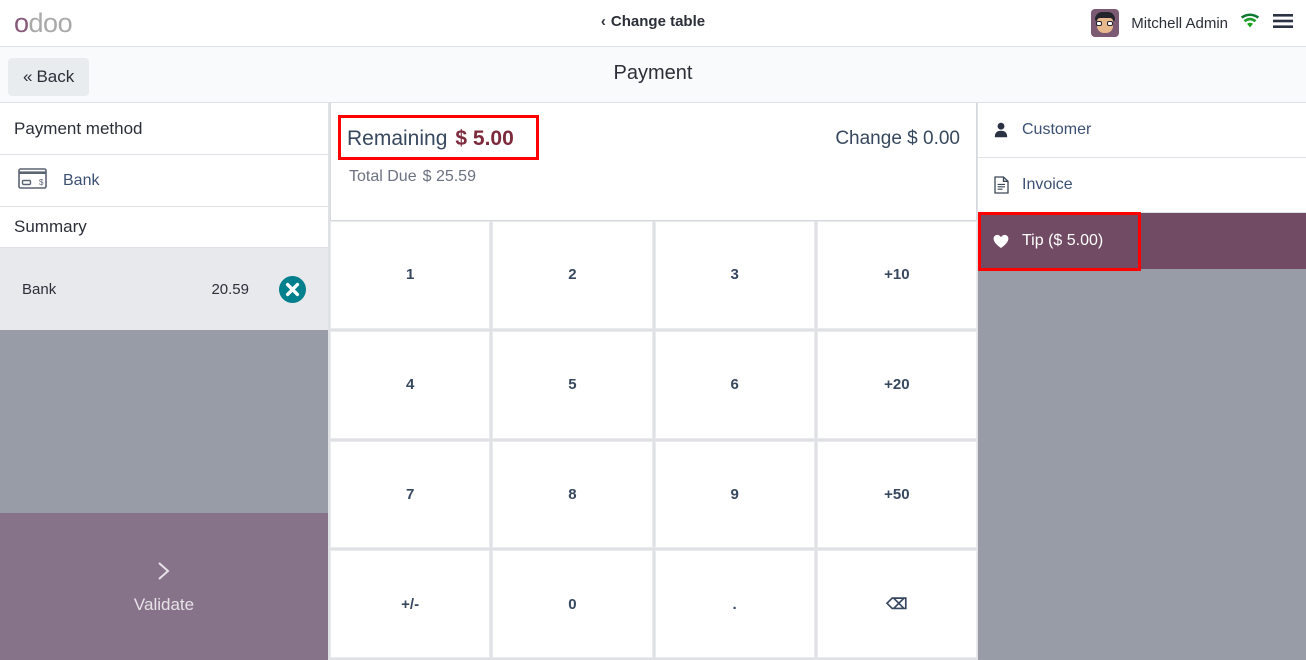  What do you see at coordinates (572, 604) in the screenshot?
I see `numpad-0: 0` at bounding box center [572, 604].